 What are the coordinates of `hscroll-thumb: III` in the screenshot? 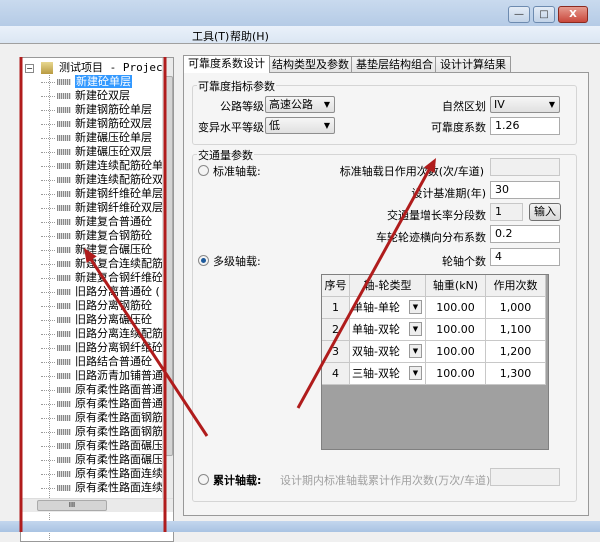 It's located at (72, 505).